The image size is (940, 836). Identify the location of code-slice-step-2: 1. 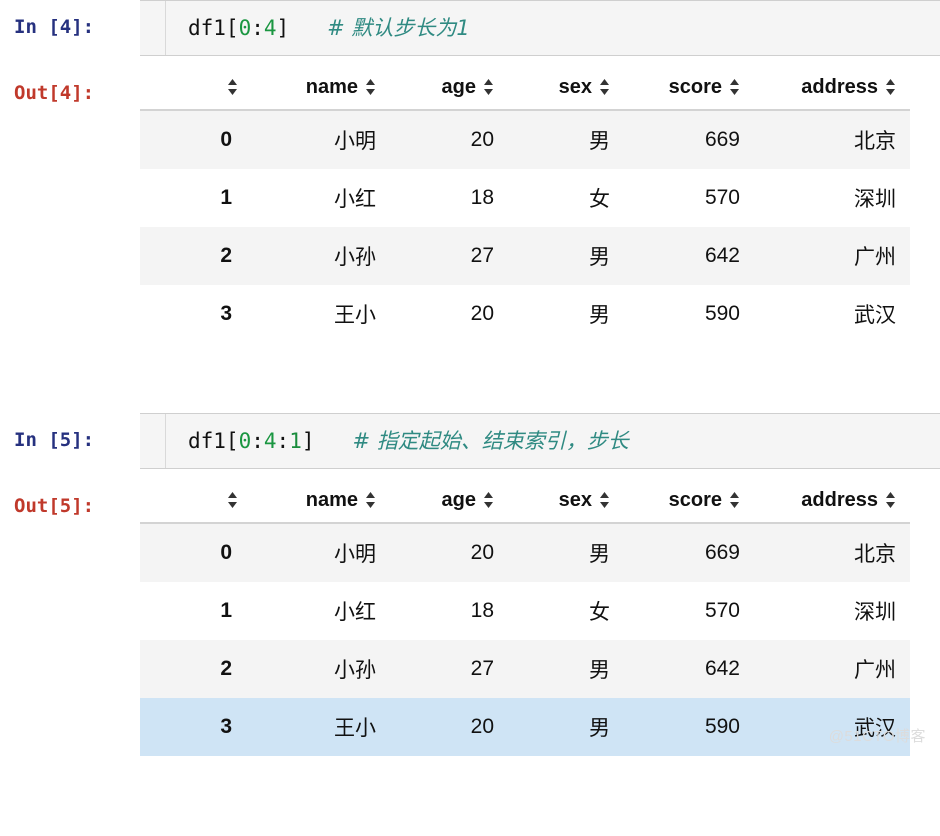
(295, 440).